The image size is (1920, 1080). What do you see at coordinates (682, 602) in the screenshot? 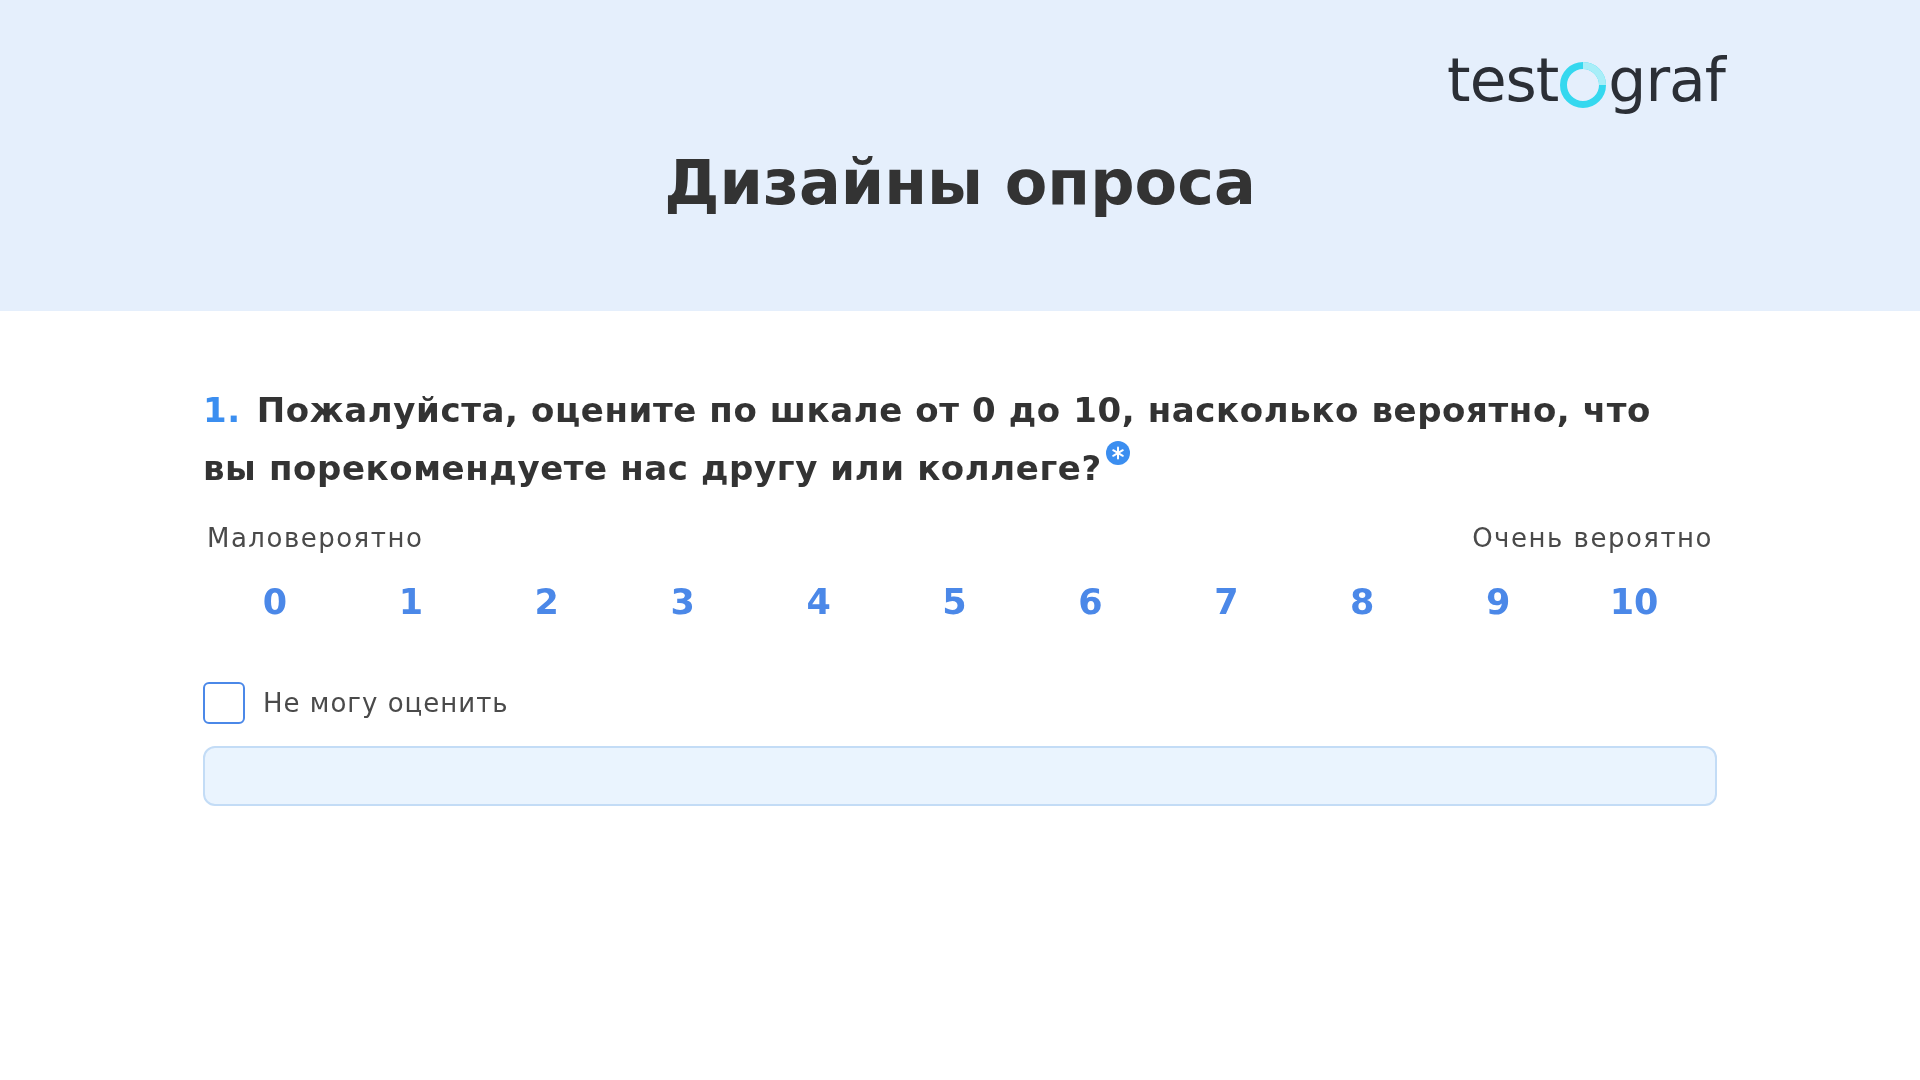
I see `scale-option: 3` at bounding box center [682, 602].